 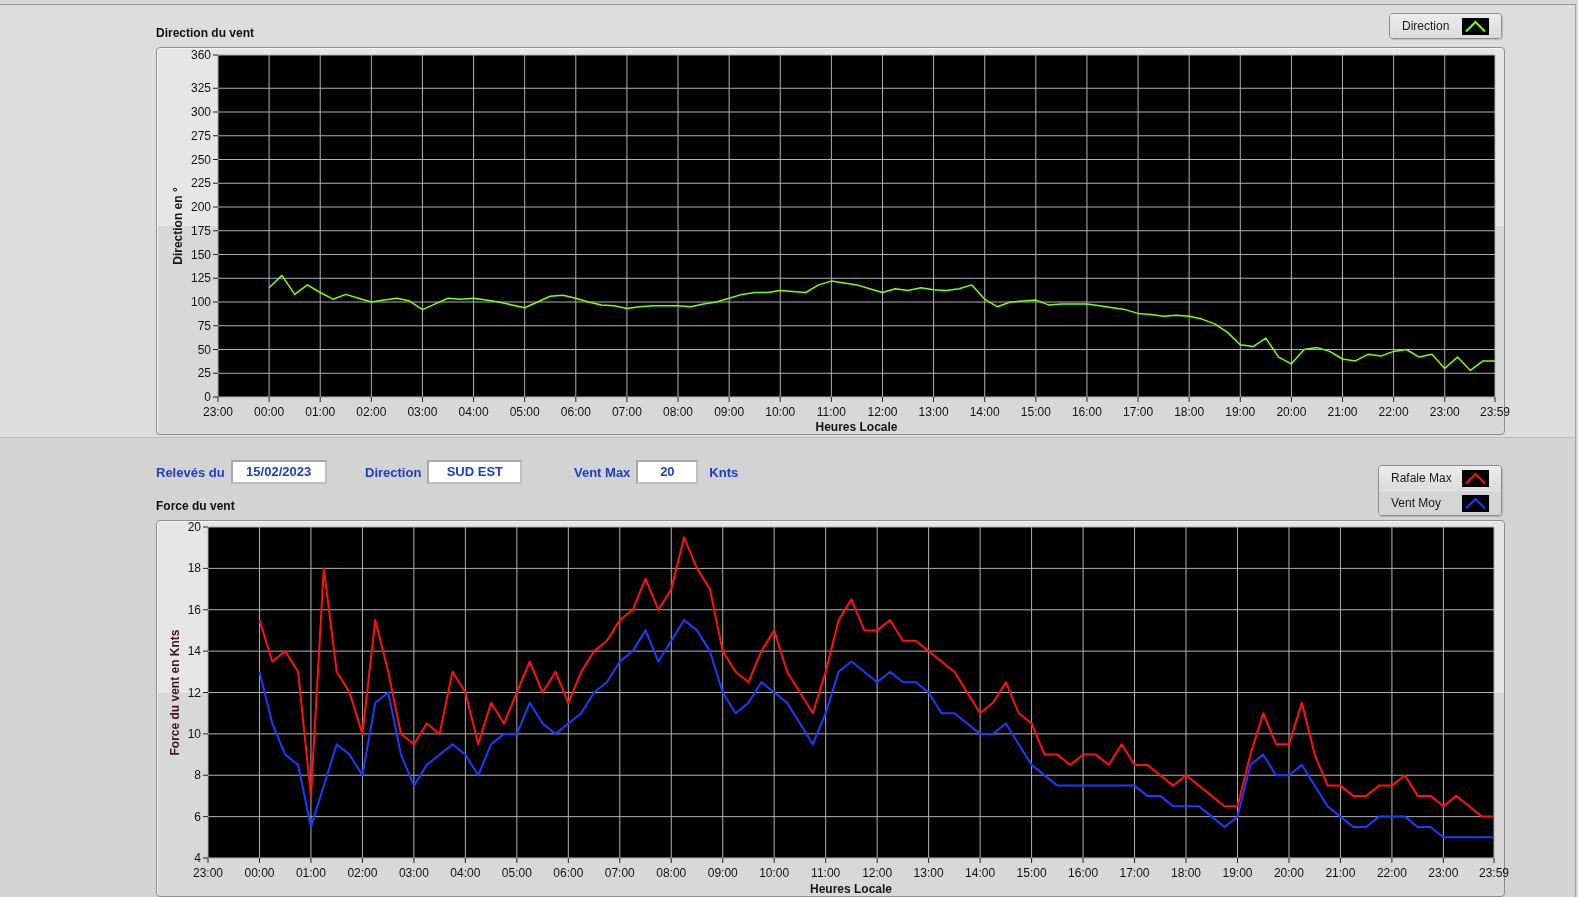 What do you see at coordinates (204, 325) in the screenshot?
I see `y-tick-label: 75` at bounding box center [204, 325].